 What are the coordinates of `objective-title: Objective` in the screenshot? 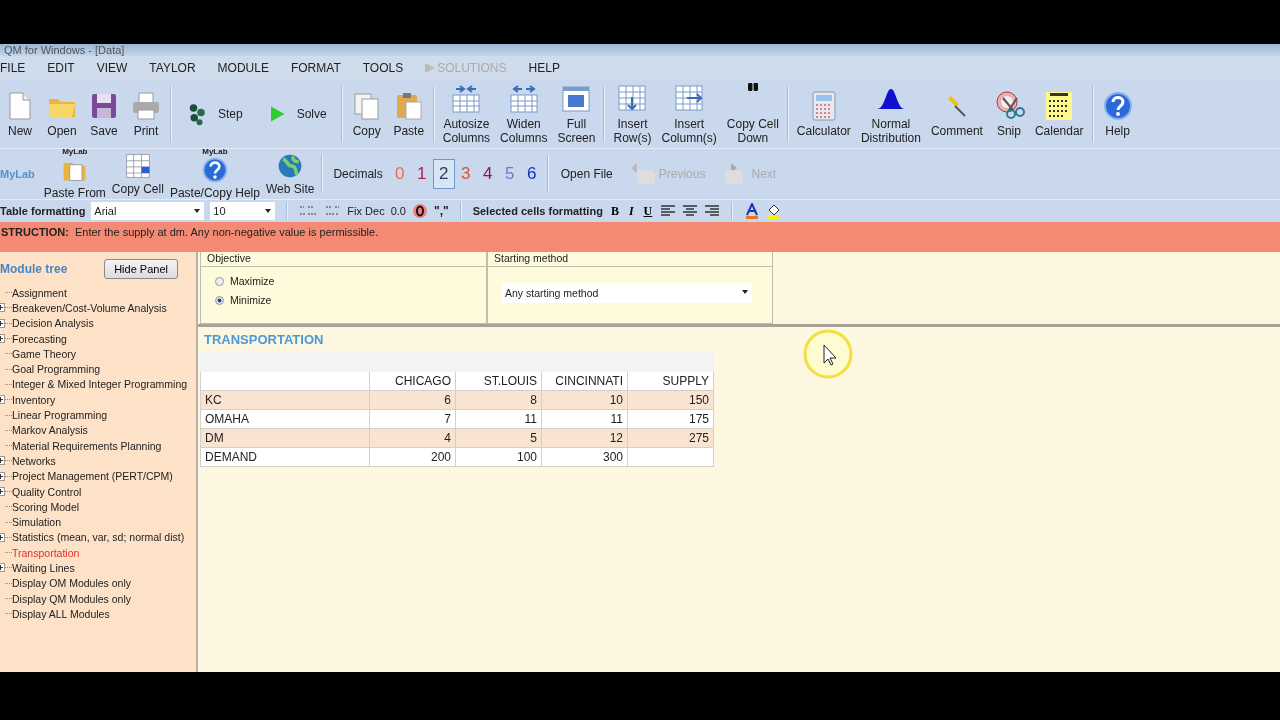 It's located at (229, 258).